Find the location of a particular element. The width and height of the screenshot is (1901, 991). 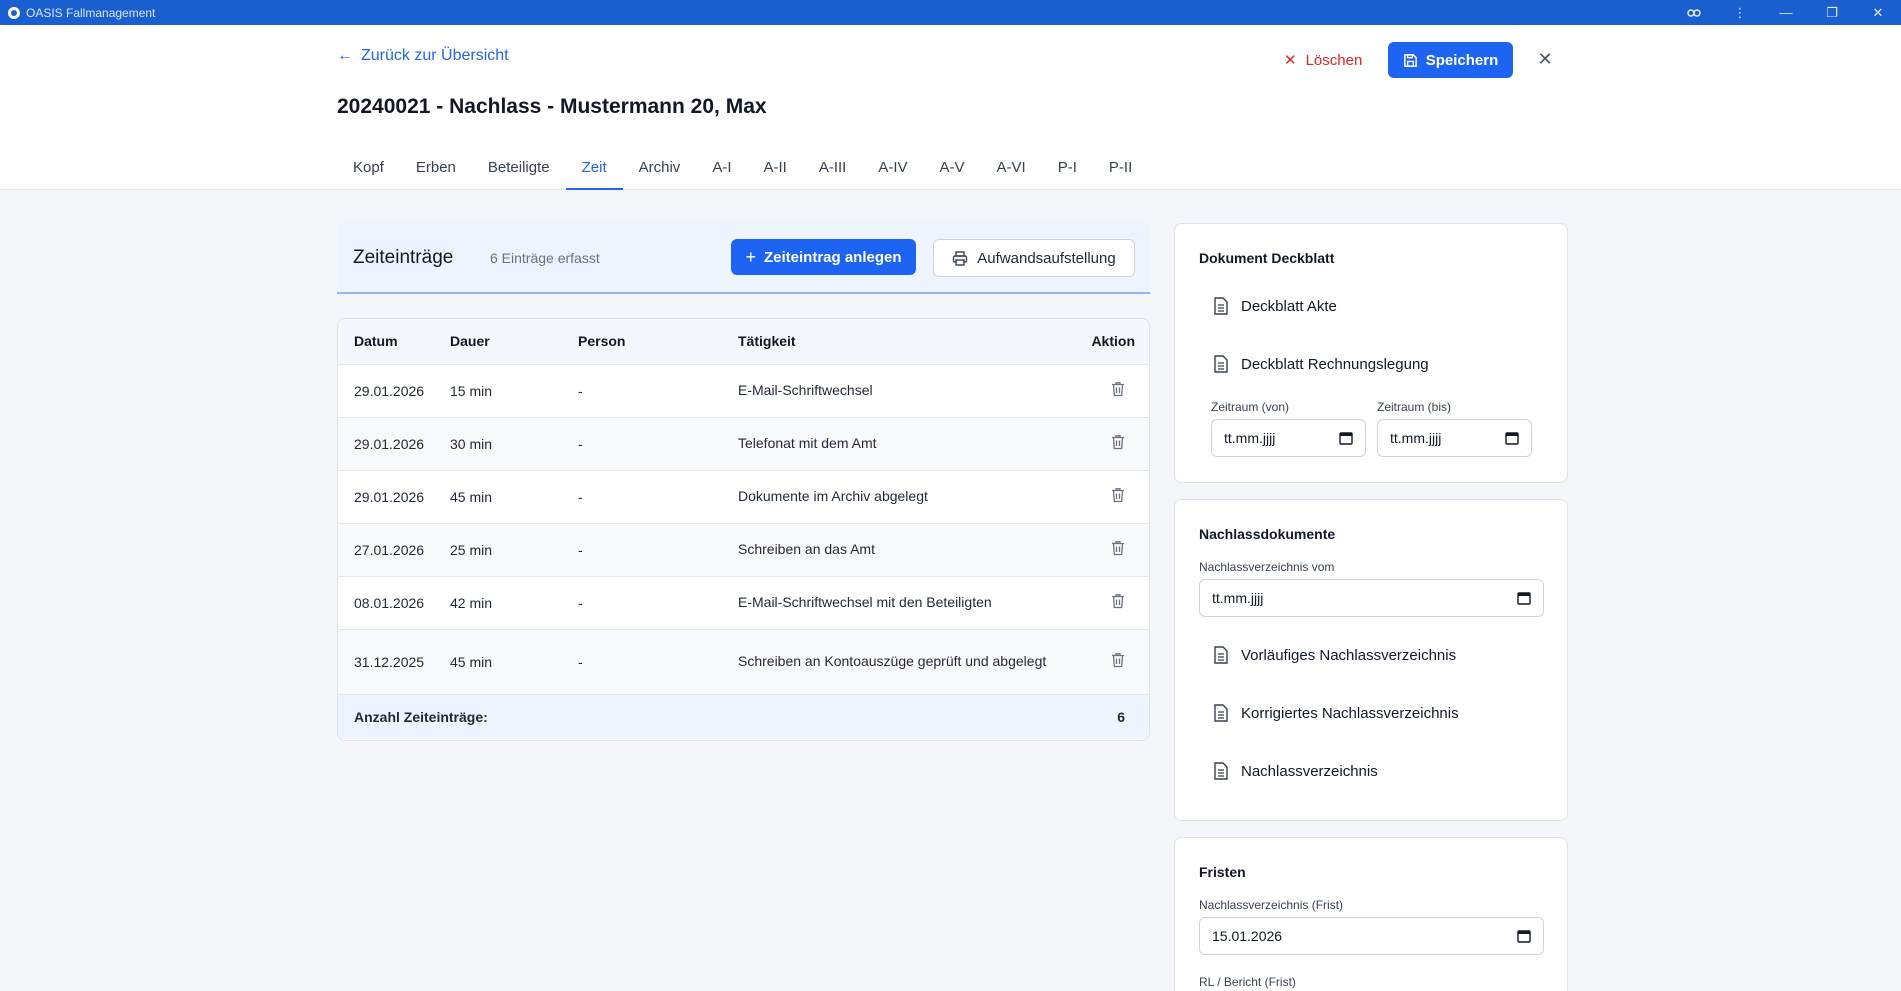

doc-link-inventory: Nachlassverzeichnis is located at coordinates (1295, 771).